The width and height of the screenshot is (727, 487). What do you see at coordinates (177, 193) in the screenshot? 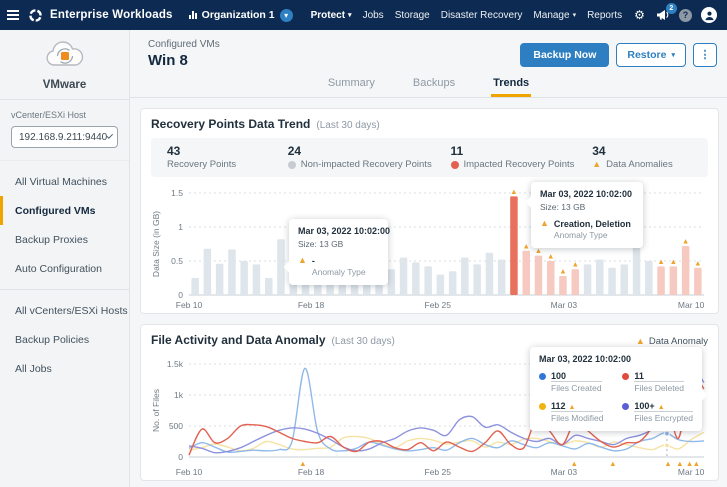
I see `svg-text: 1.5` at bounding box center [177, 193].